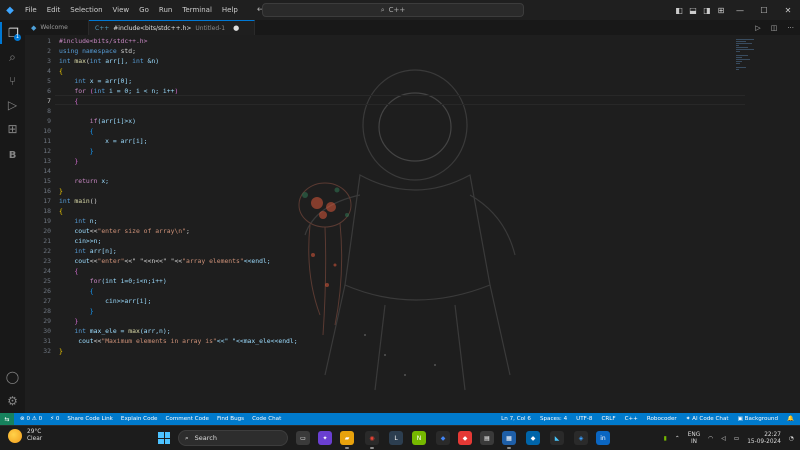 The width and height of the screenshot is (800, 450). I want to click on tab-welcome: ◆ Welcome, so click(57, 27).